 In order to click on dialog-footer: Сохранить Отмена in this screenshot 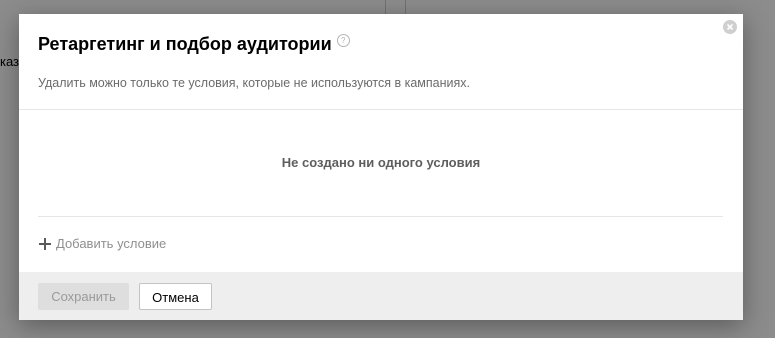, I will do `click(381, 296)`.